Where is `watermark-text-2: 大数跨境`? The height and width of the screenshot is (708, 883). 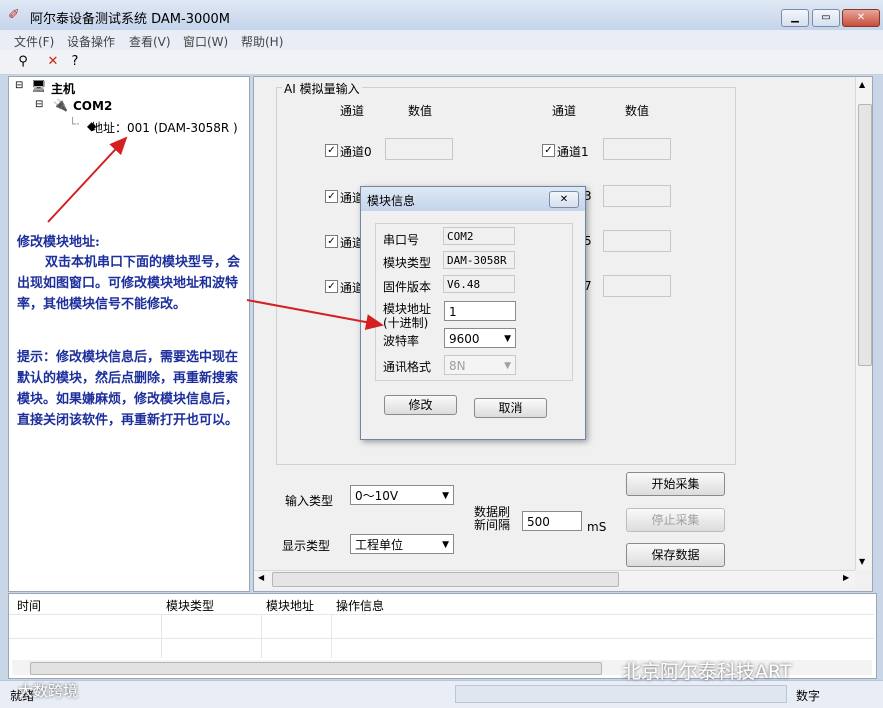
watermark-text-2: 大数跨境 is located at coordinates (48, 691).